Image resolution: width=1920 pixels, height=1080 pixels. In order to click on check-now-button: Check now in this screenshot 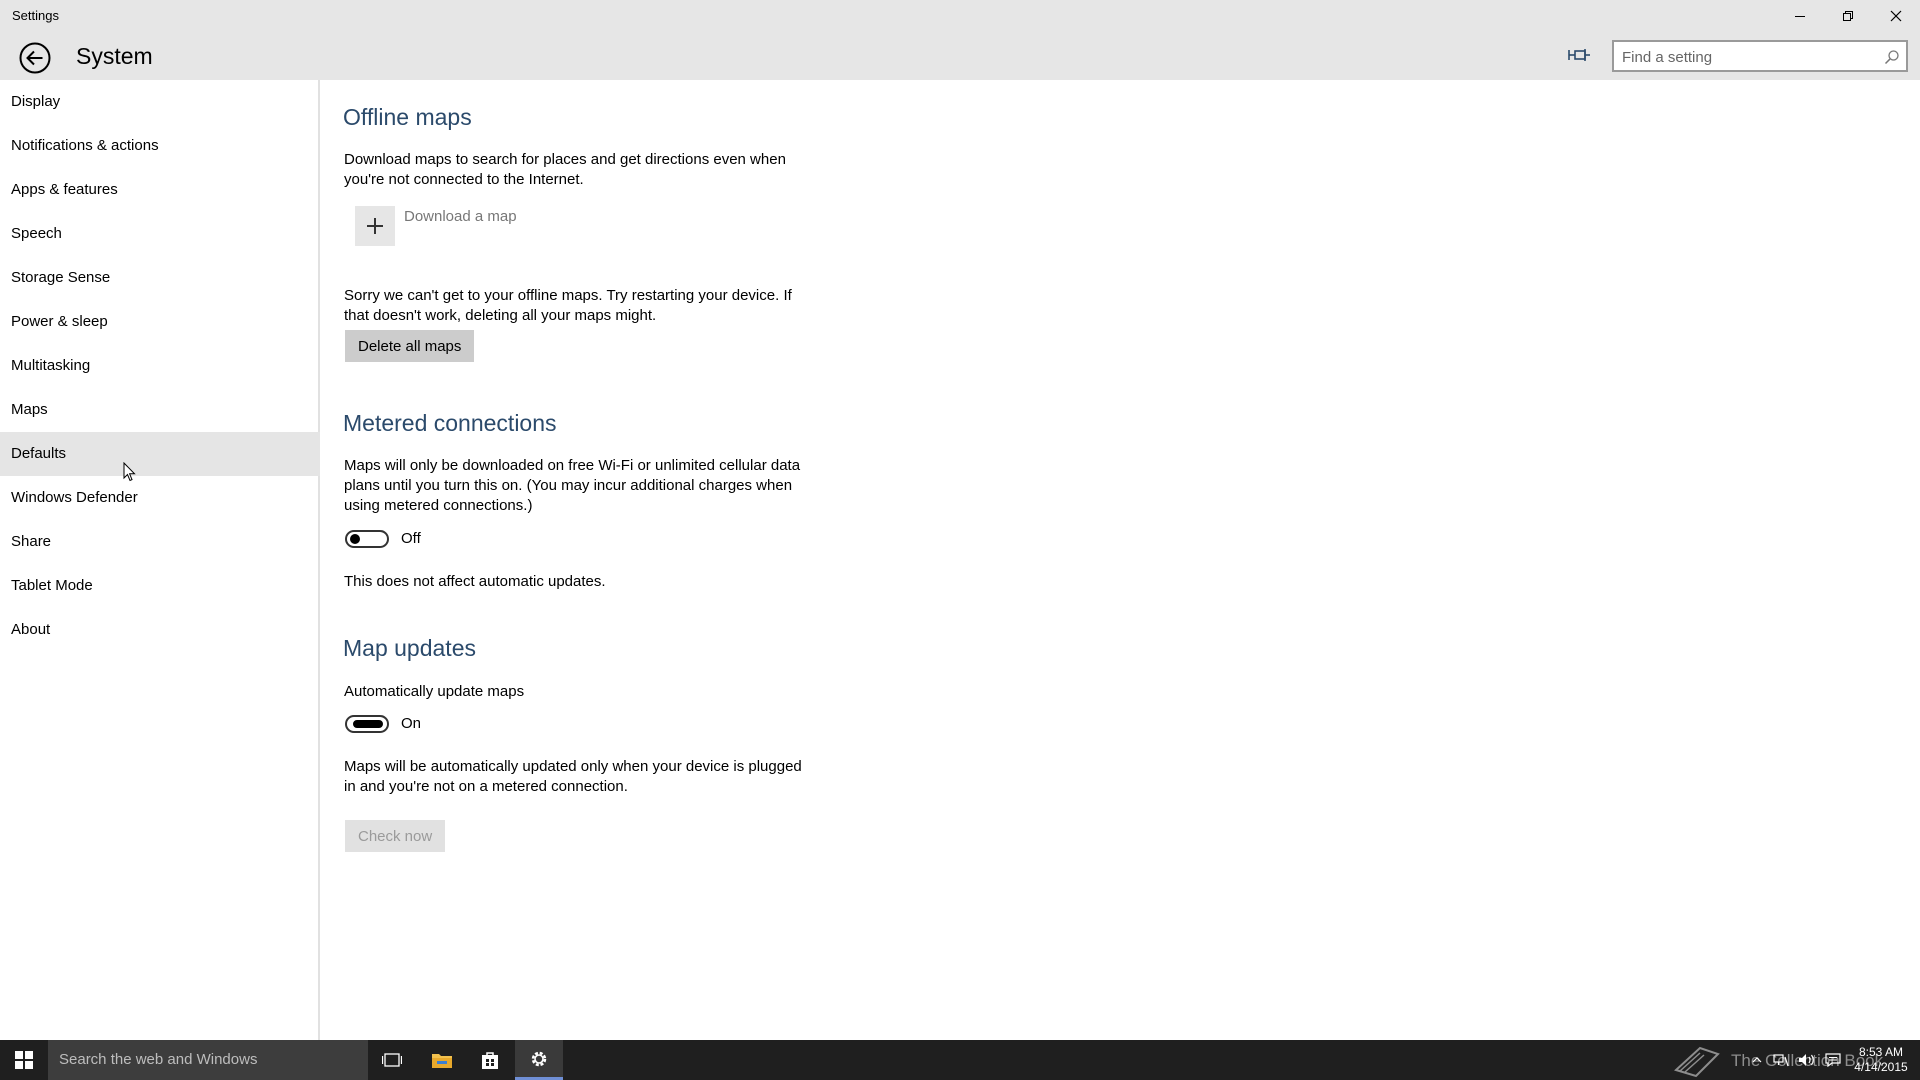, I will do `click(395, 836)`.